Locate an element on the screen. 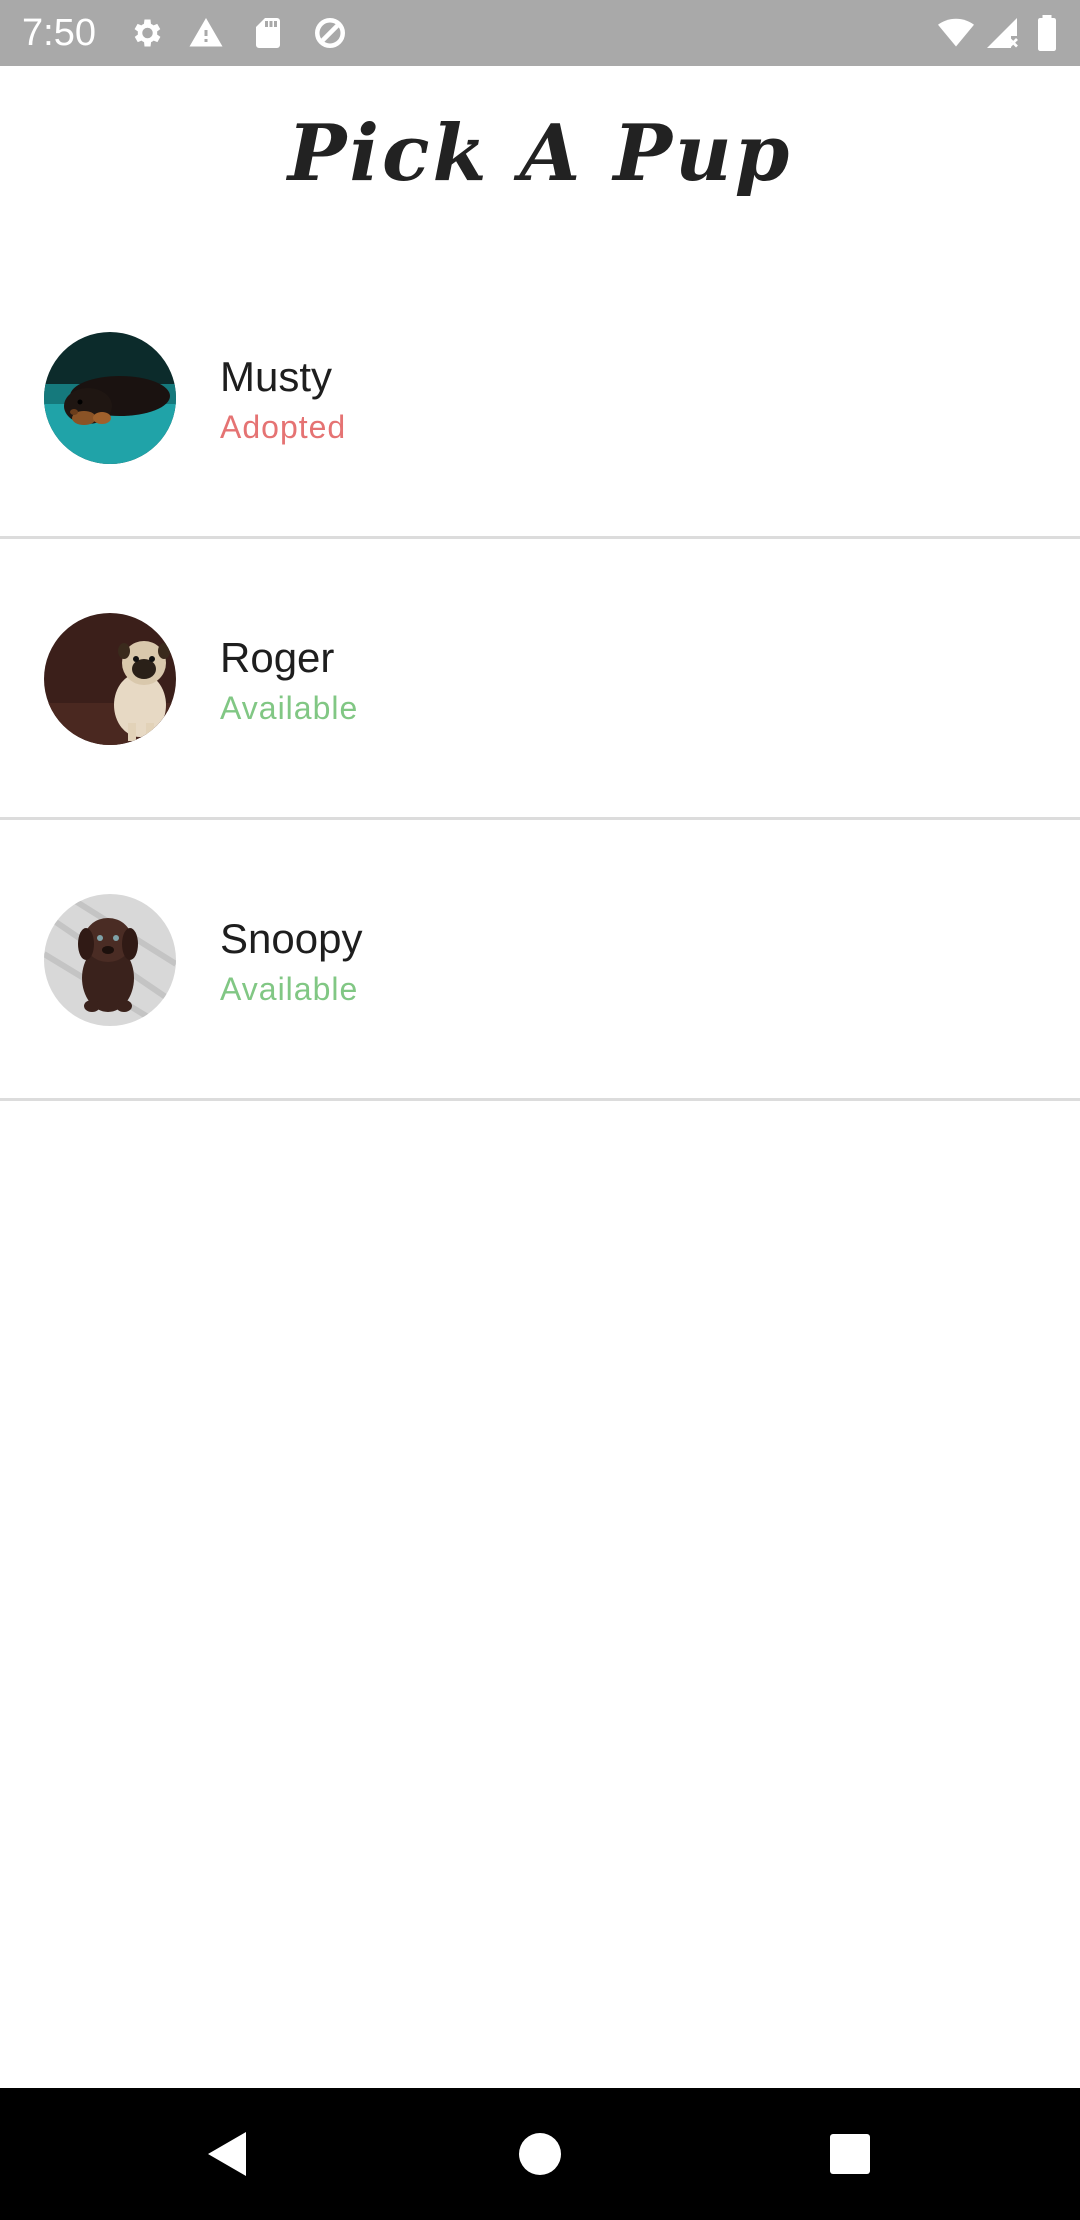  pup-name: Snoopy is located at coordinates (291, 938).